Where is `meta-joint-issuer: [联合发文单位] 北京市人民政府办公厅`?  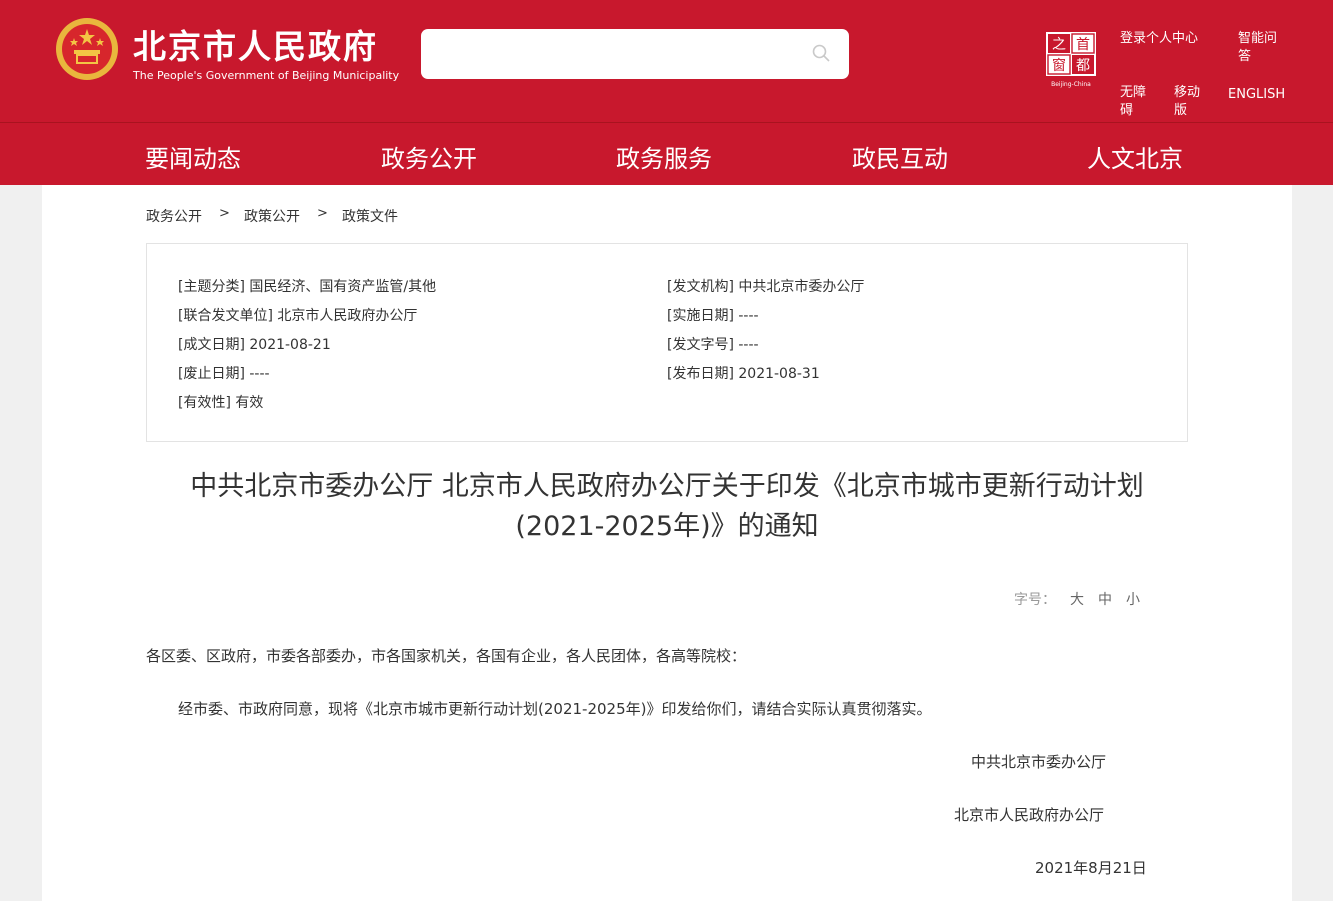 meta-joint-issuer: [联合发文单位] 北京市人民政府办公厅 is located at coordinates (298, 316).